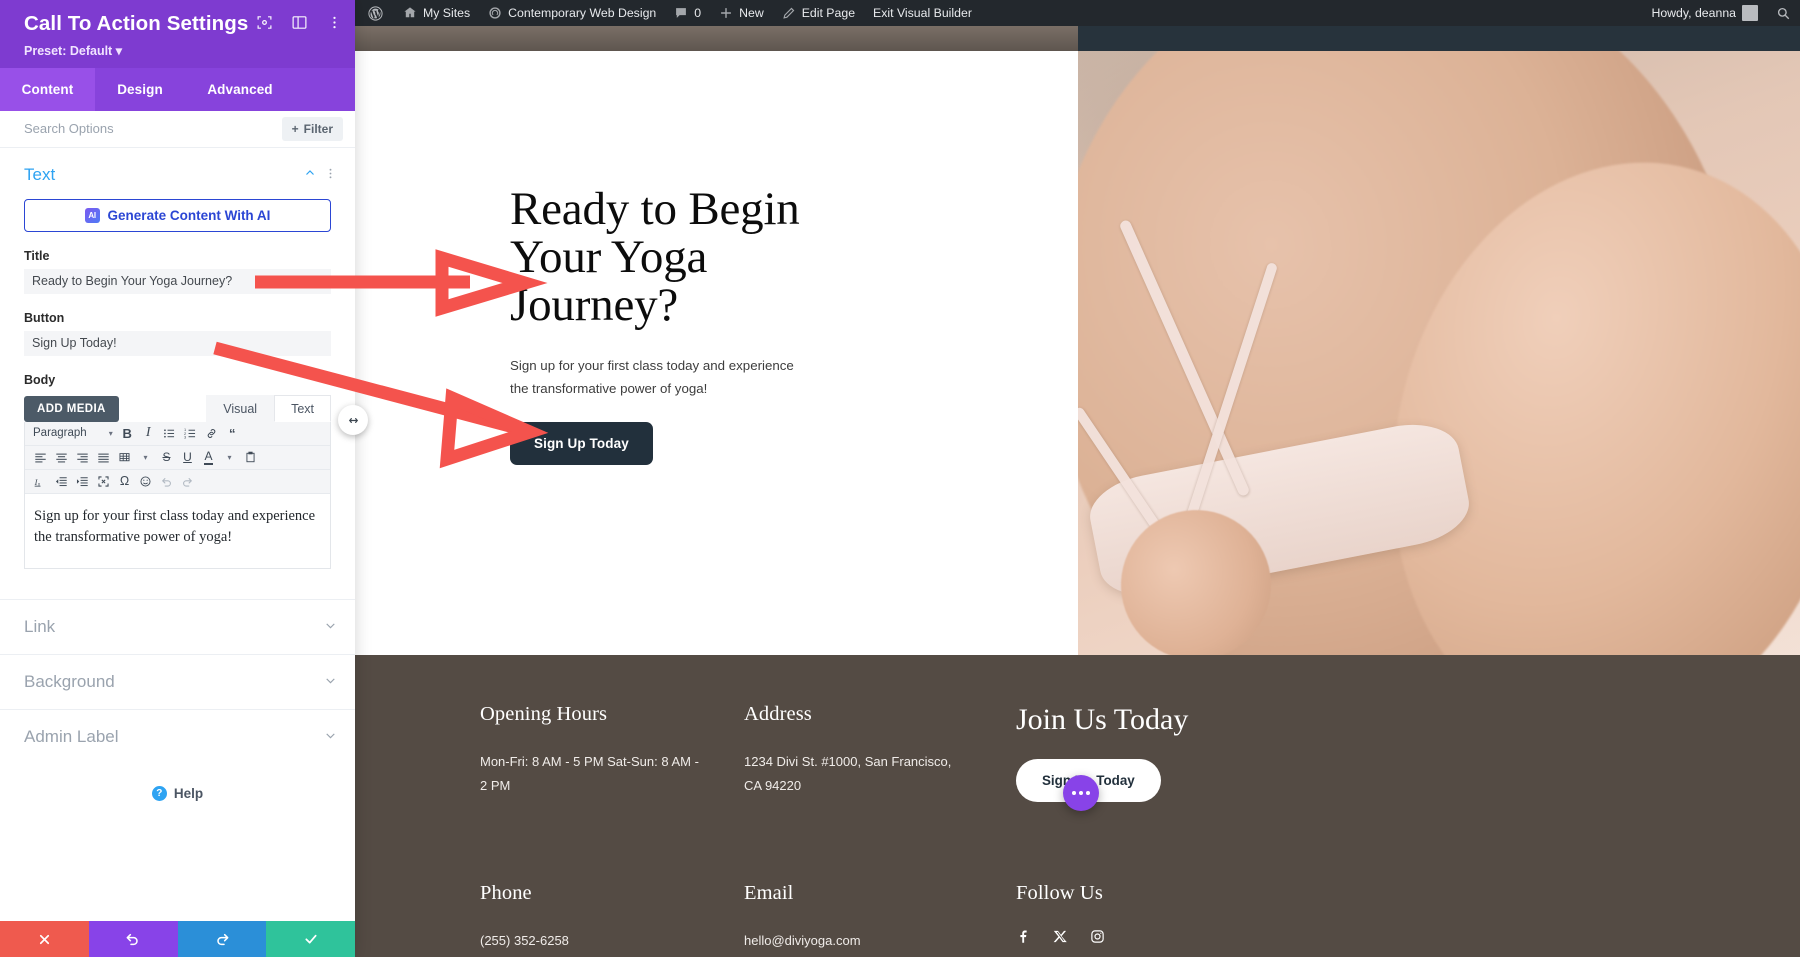 The height and width of the screenshot is (957, 1800). Describe the element at coordinates (177, 343) in the screenshot. I see `button-text-input: Sign Up Today!` at that location.